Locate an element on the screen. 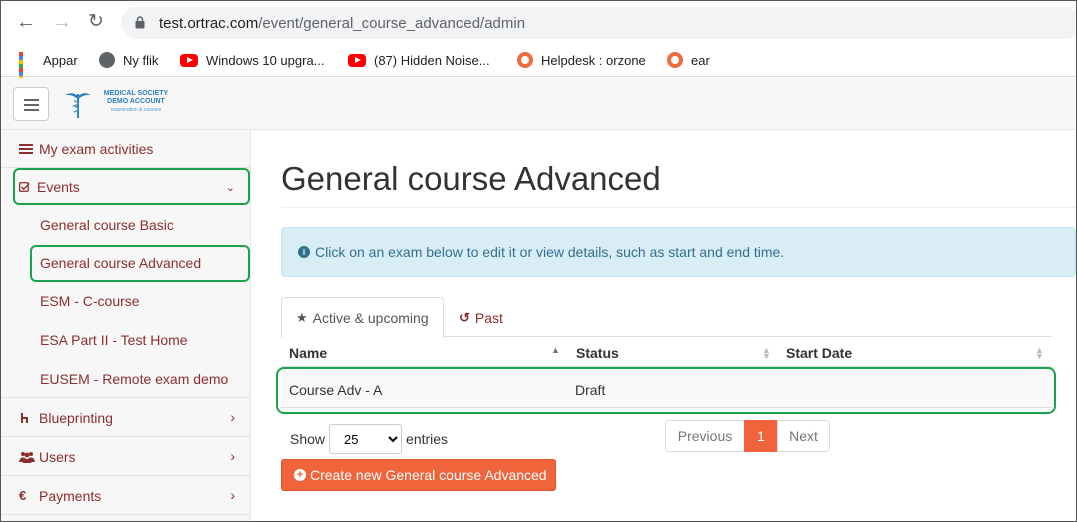 The image size is (1077, 522). sidebar-item-payments: € Payments › is located at coordinates (126, 496).